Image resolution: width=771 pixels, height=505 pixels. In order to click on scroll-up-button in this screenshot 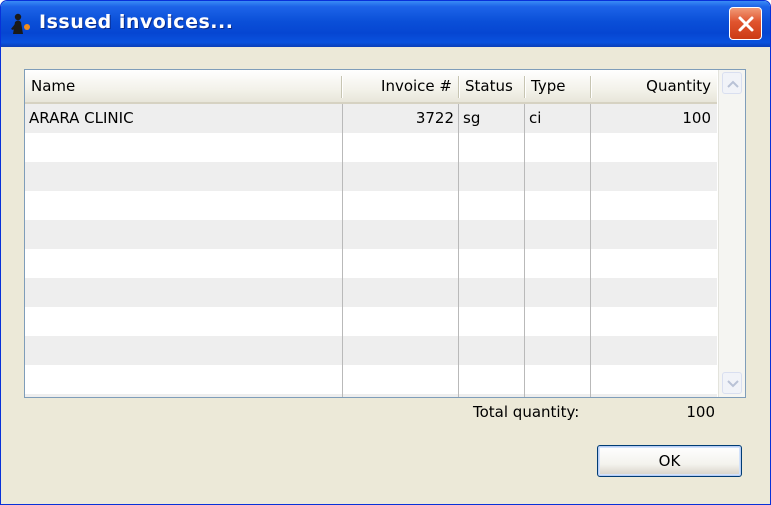, I will do `click(732, 83)`.